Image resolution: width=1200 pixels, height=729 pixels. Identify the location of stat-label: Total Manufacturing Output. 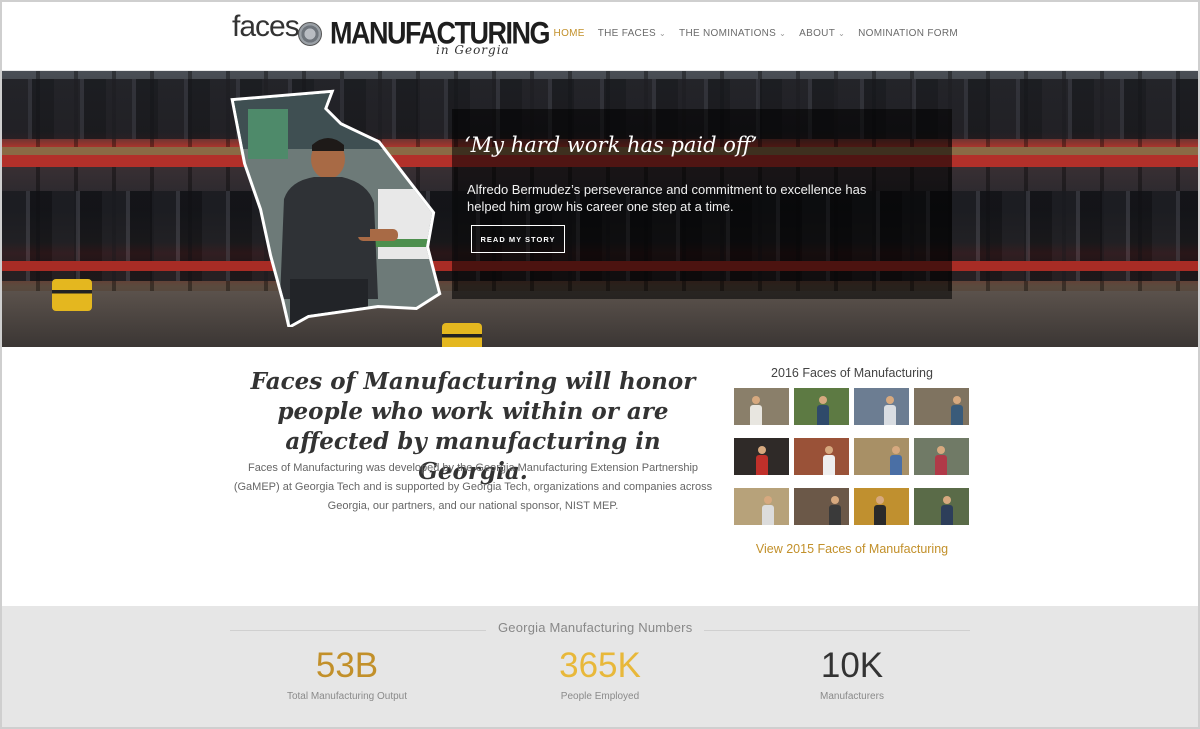
(347, 696).